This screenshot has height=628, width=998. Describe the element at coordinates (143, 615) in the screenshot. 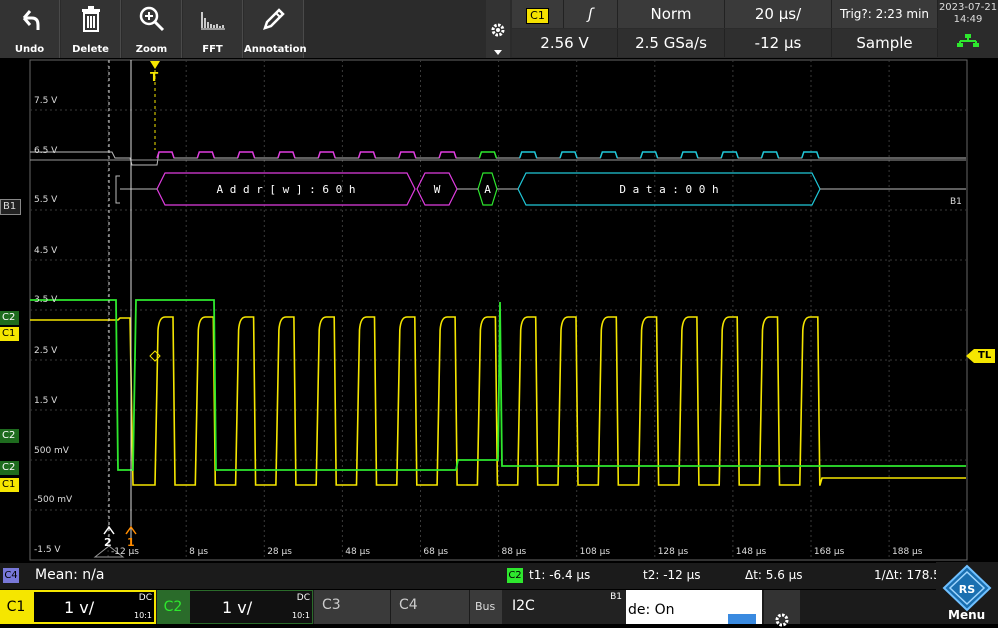

I see `c1-probe: 10:1` at that location.